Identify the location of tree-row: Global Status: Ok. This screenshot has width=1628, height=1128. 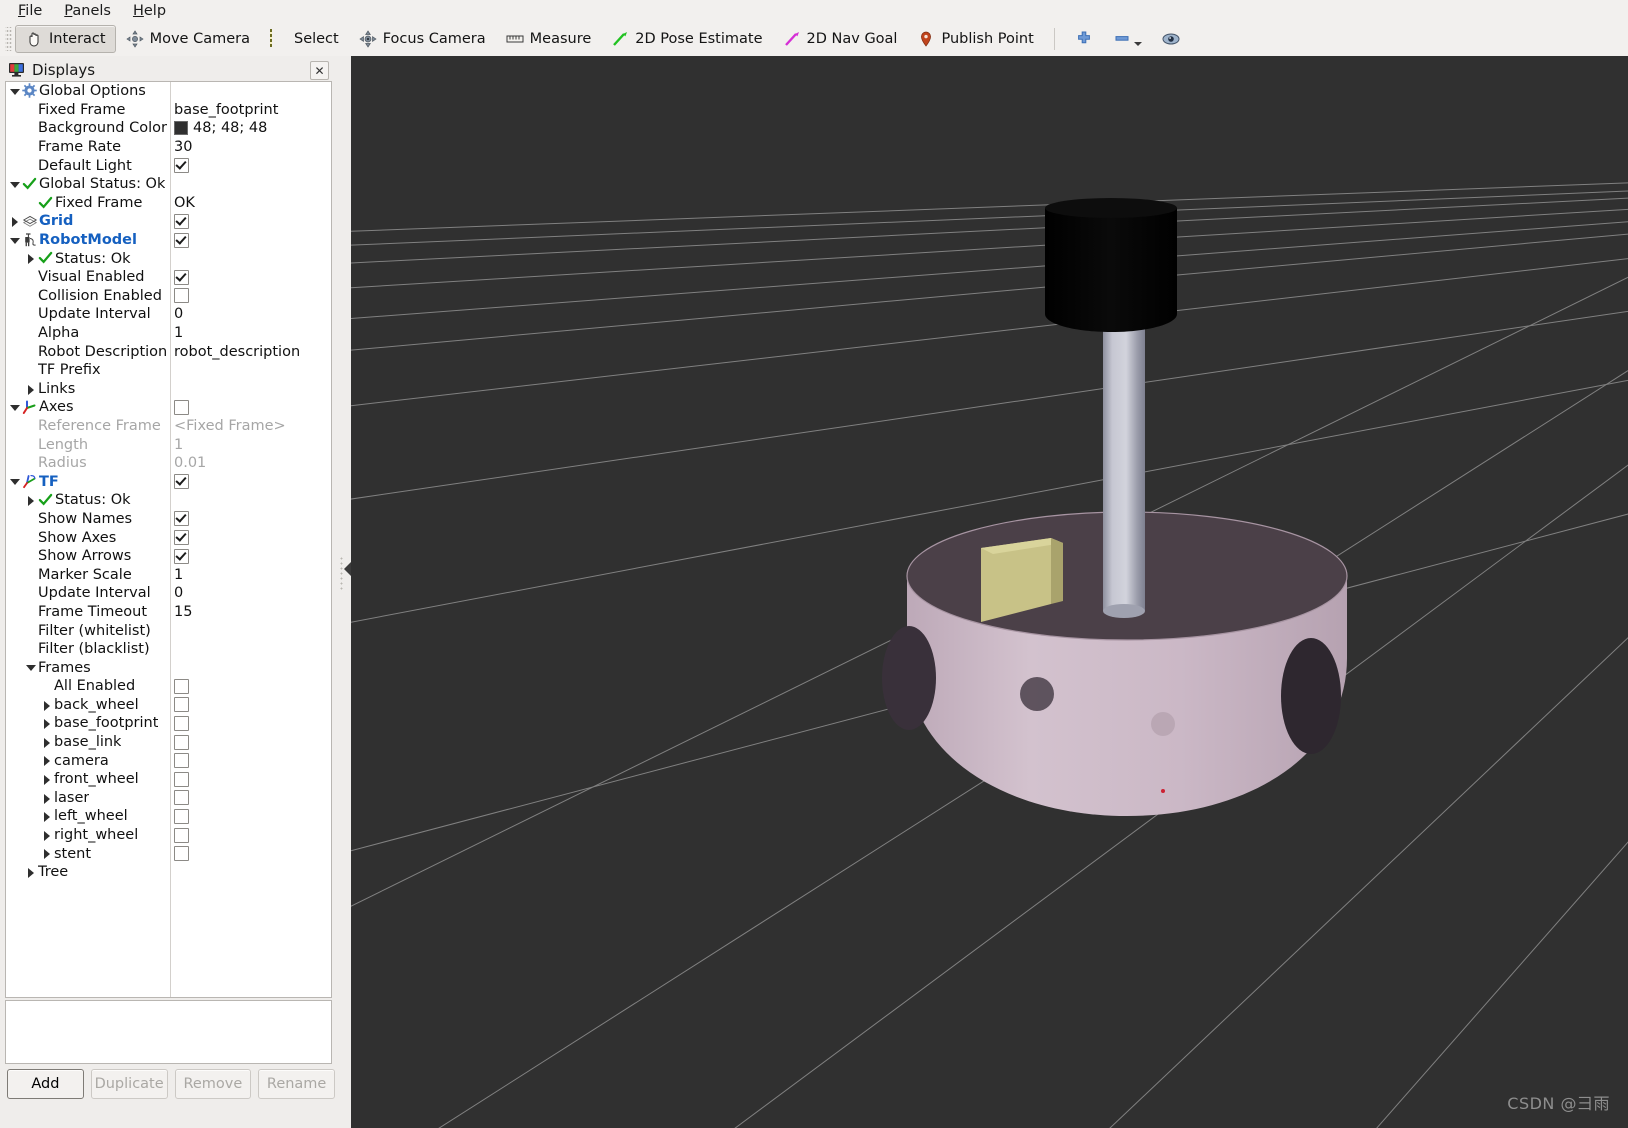
(168, 184).